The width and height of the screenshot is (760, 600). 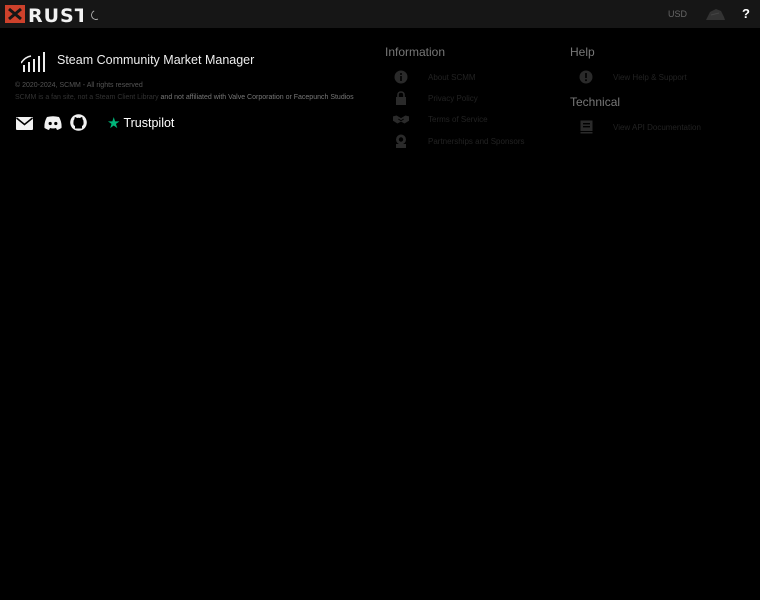 What do you see at coordinates (55, 15) in the screenshot?
I see `logo-text: RUST` at bounding box center [55, 15].